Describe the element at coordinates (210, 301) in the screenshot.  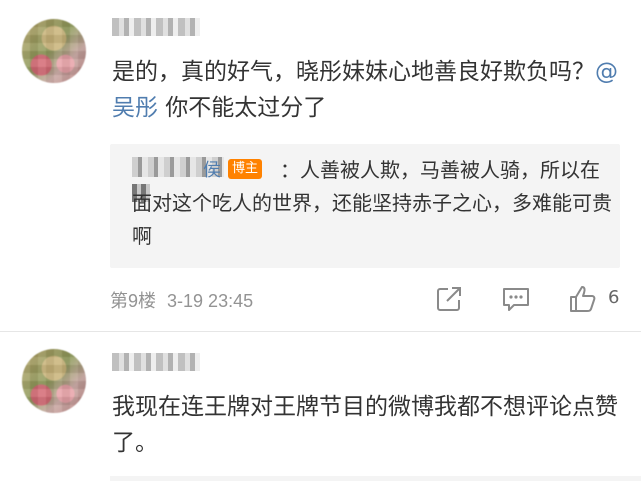
I see `timestamp: 3-19 23:45` at that location.